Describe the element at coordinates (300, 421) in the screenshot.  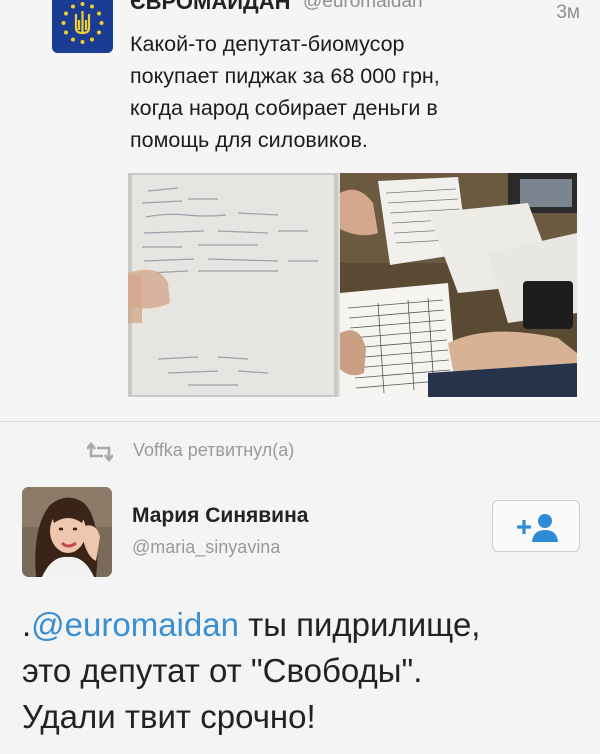
I see `tweet-divider` at that location.